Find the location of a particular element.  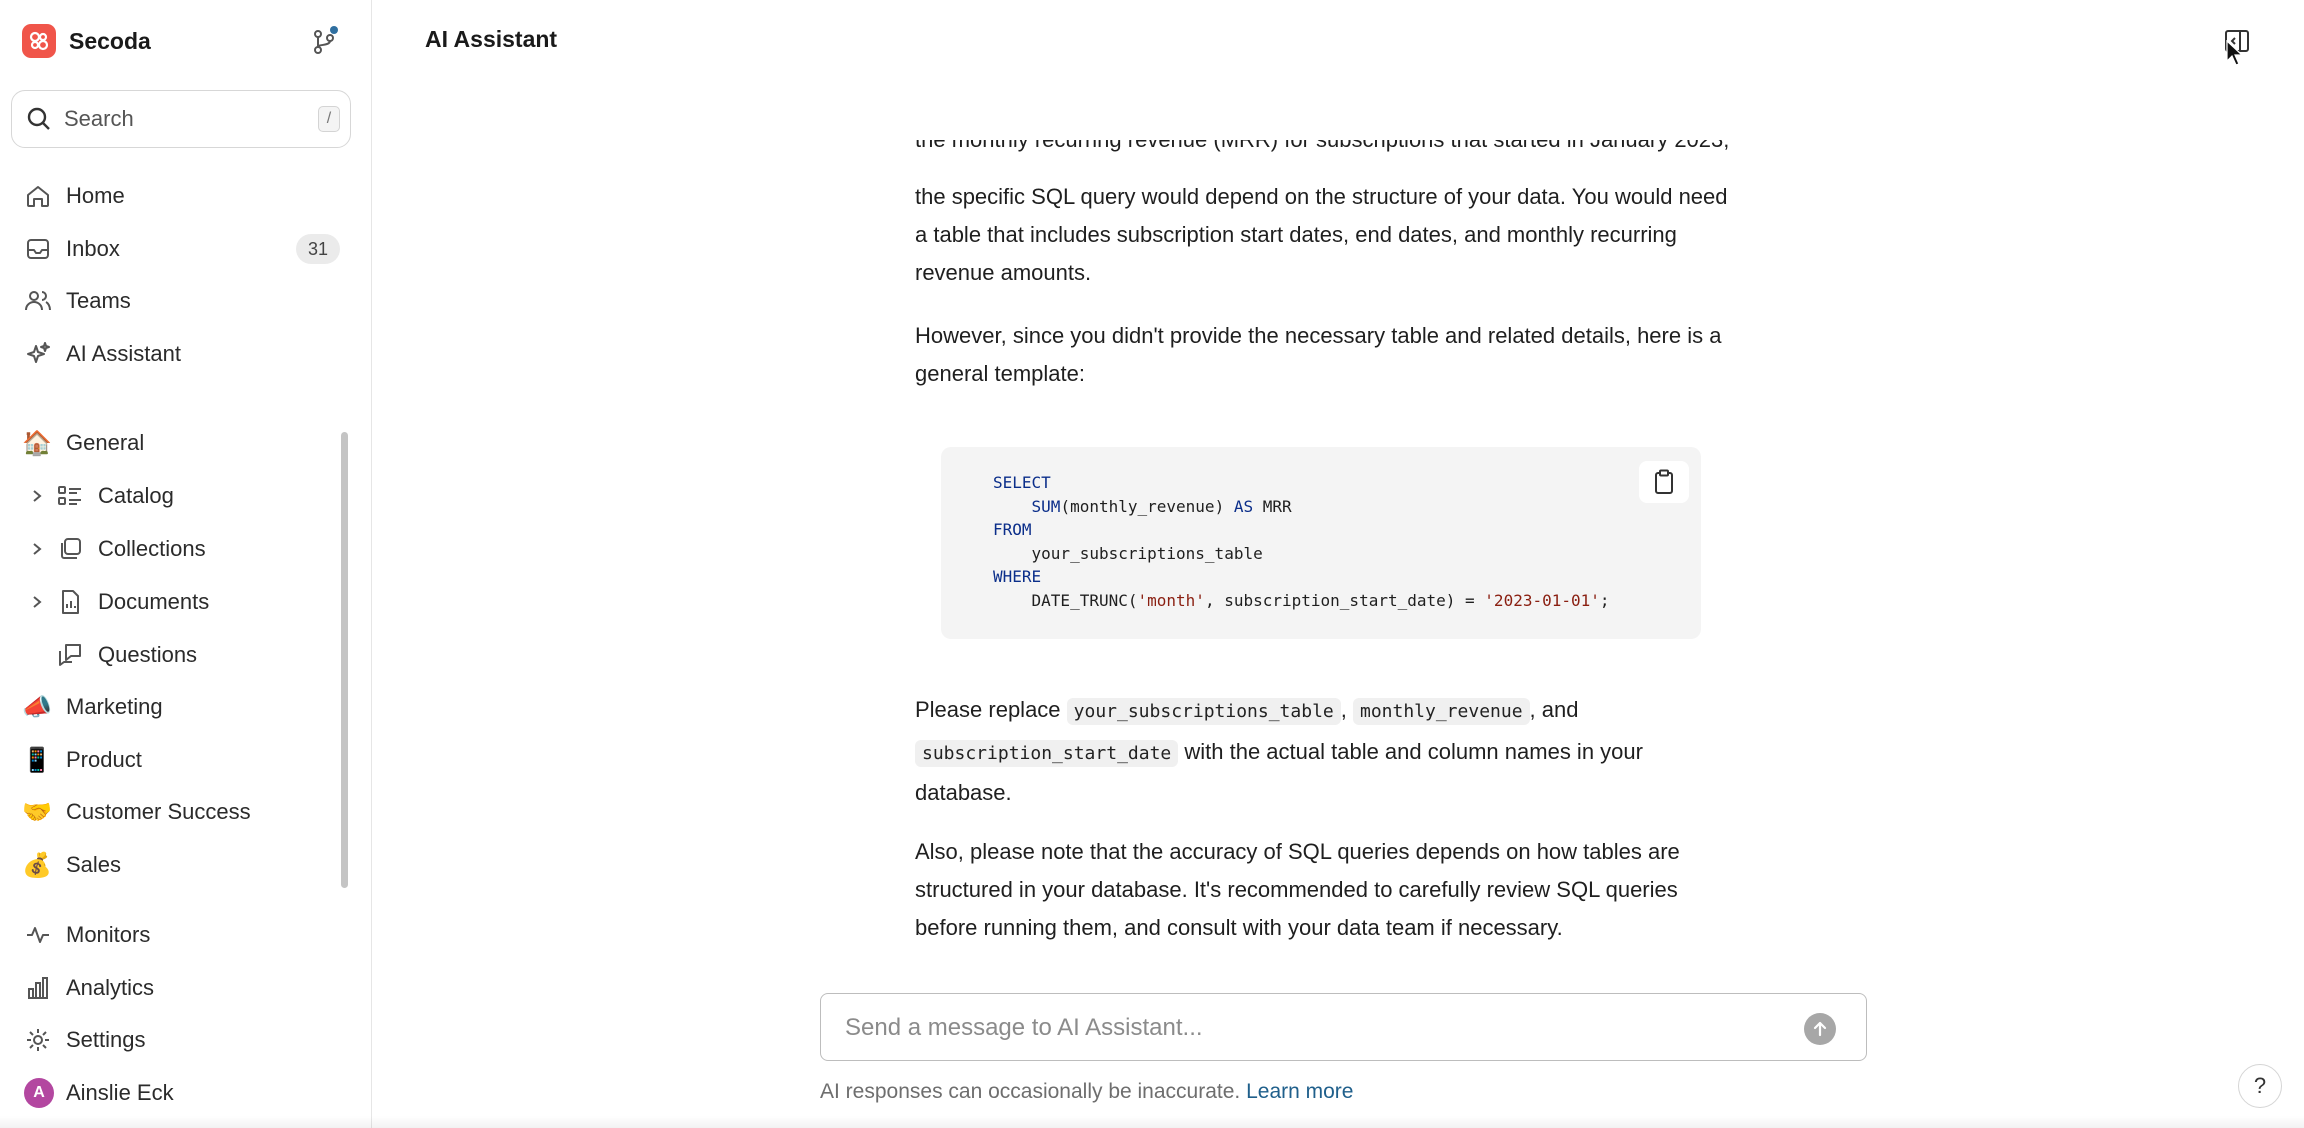

sidebar-item-ai-assistant: AI Assistant is located at coordinates (186, 354).